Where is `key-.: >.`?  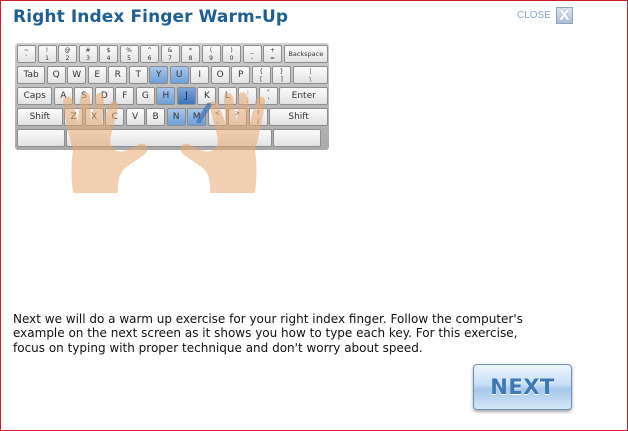
key-.: >. is located at coordinates (238, 117).